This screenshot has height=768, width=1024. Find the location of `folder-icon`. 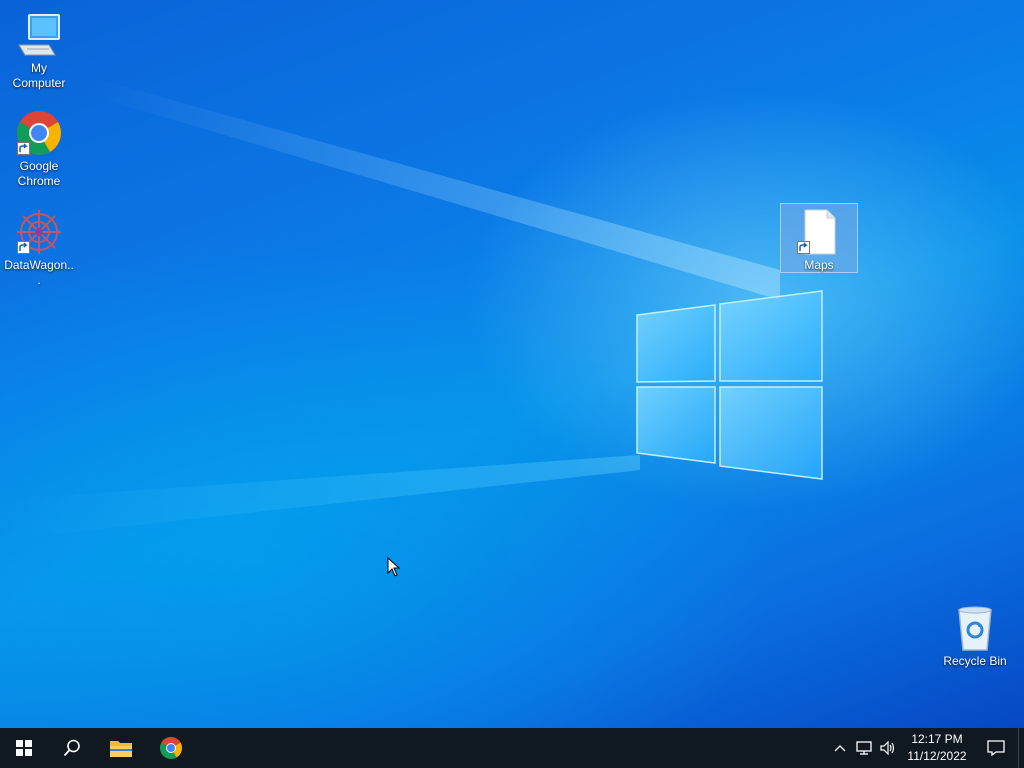

folder-icon is located at coordinates (121, 749).